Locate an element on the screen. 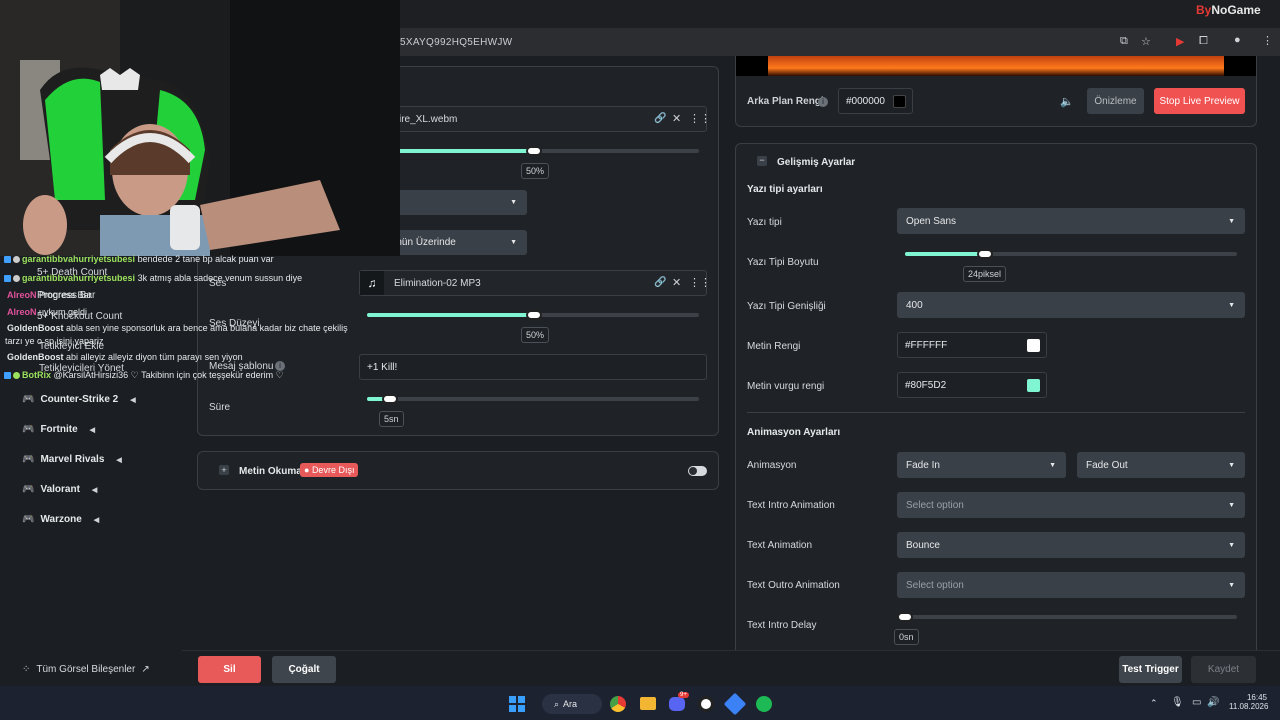 The height and width of the screenshot is (720, 1280). outro-animation-label: Text Outro Animation is located at coordinates (793, 585).